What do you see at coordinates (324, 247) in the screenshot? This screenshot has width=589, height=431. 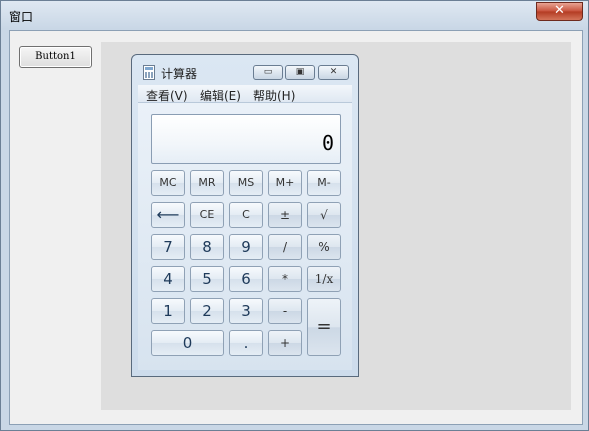 I see `key-percent: %` at bounding box center [324, 247].